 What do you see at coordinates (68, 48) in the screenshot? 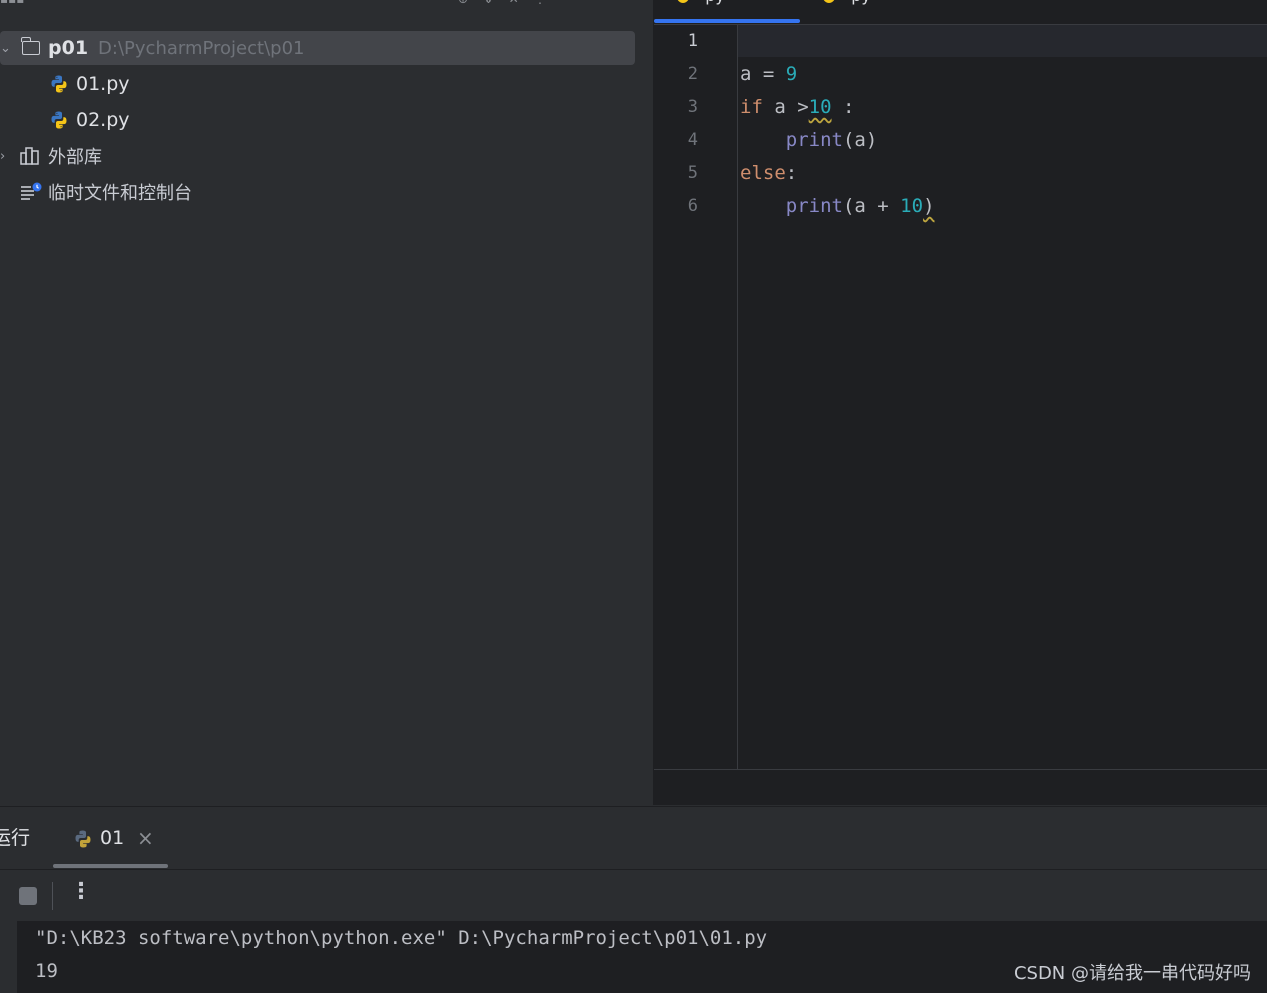
I see `project-root-name: p01` at bounding box center [68, 48].